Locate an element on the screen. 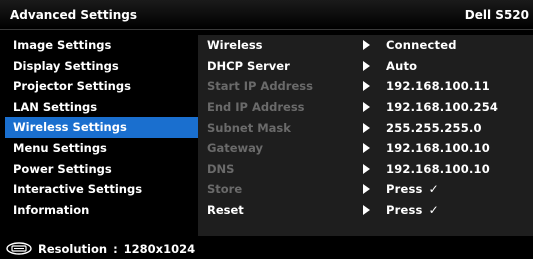 The width and height of the screenshot is (533, 259). setting-label: Store is located at coordinates (225, 189).